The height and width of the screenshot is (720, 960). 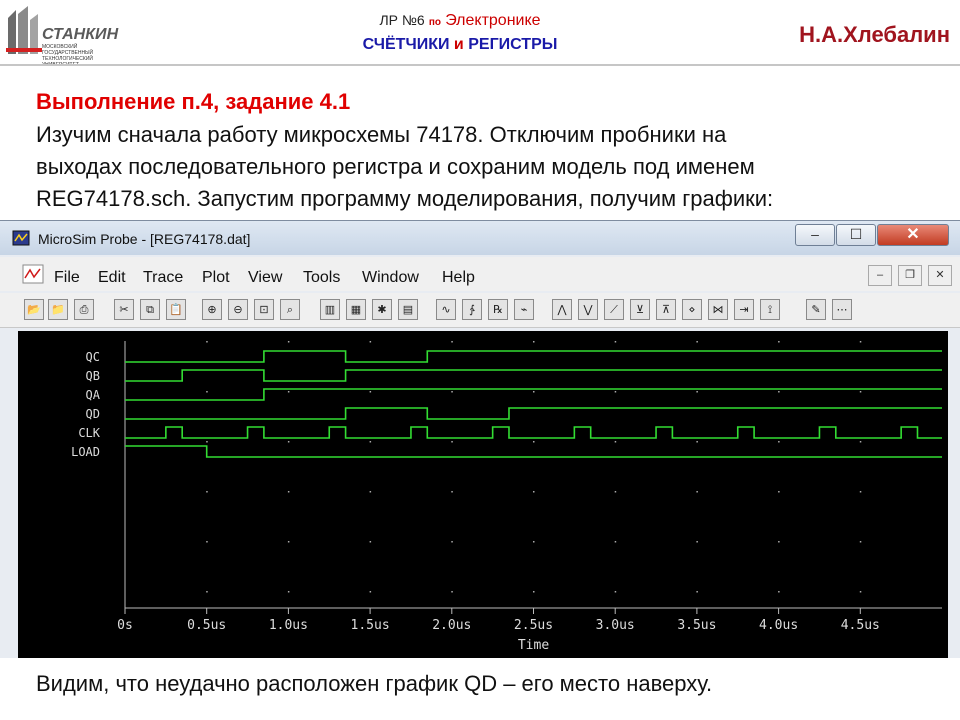 I want to click on zoom-fit-icon: ⌕, so click(x=290, y=309).